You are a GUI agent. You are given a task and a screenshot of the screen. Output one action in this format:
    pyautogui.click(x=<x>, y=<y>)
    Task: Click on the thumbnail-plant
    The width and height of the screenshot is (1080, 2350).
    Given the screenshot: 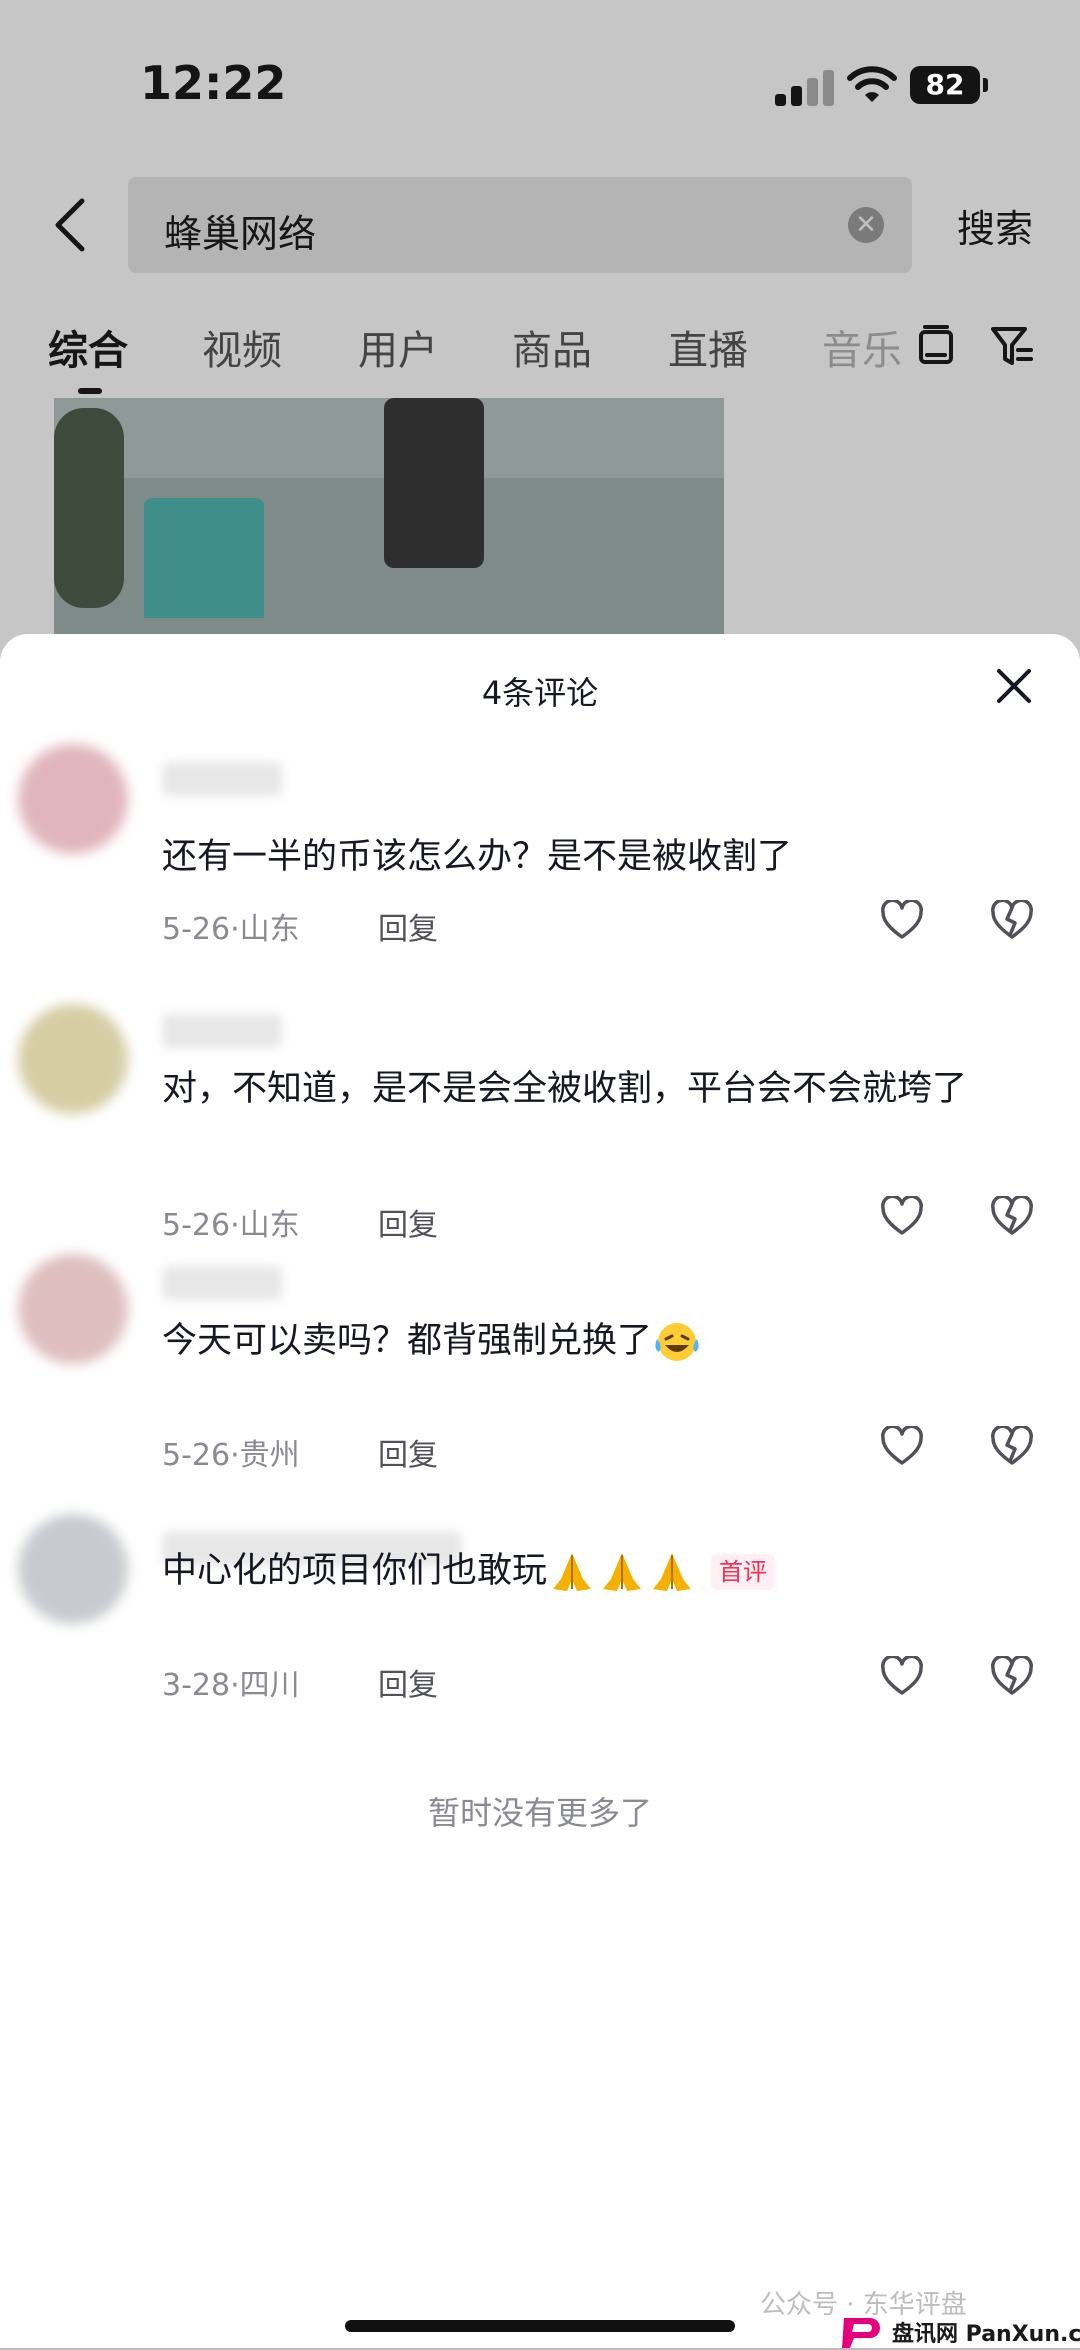 What is the action you would take?
    pyautogui.click(x=89, y=508)
    